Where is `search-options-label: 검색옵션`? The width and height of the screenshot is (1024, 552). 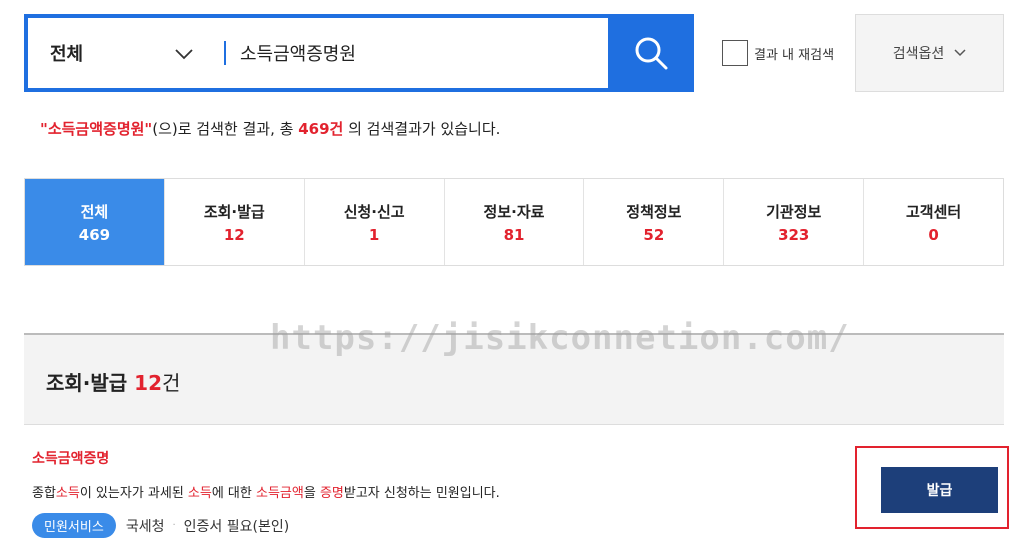 search-options-label: 검색옵션 is located at coordinates (918, 54).